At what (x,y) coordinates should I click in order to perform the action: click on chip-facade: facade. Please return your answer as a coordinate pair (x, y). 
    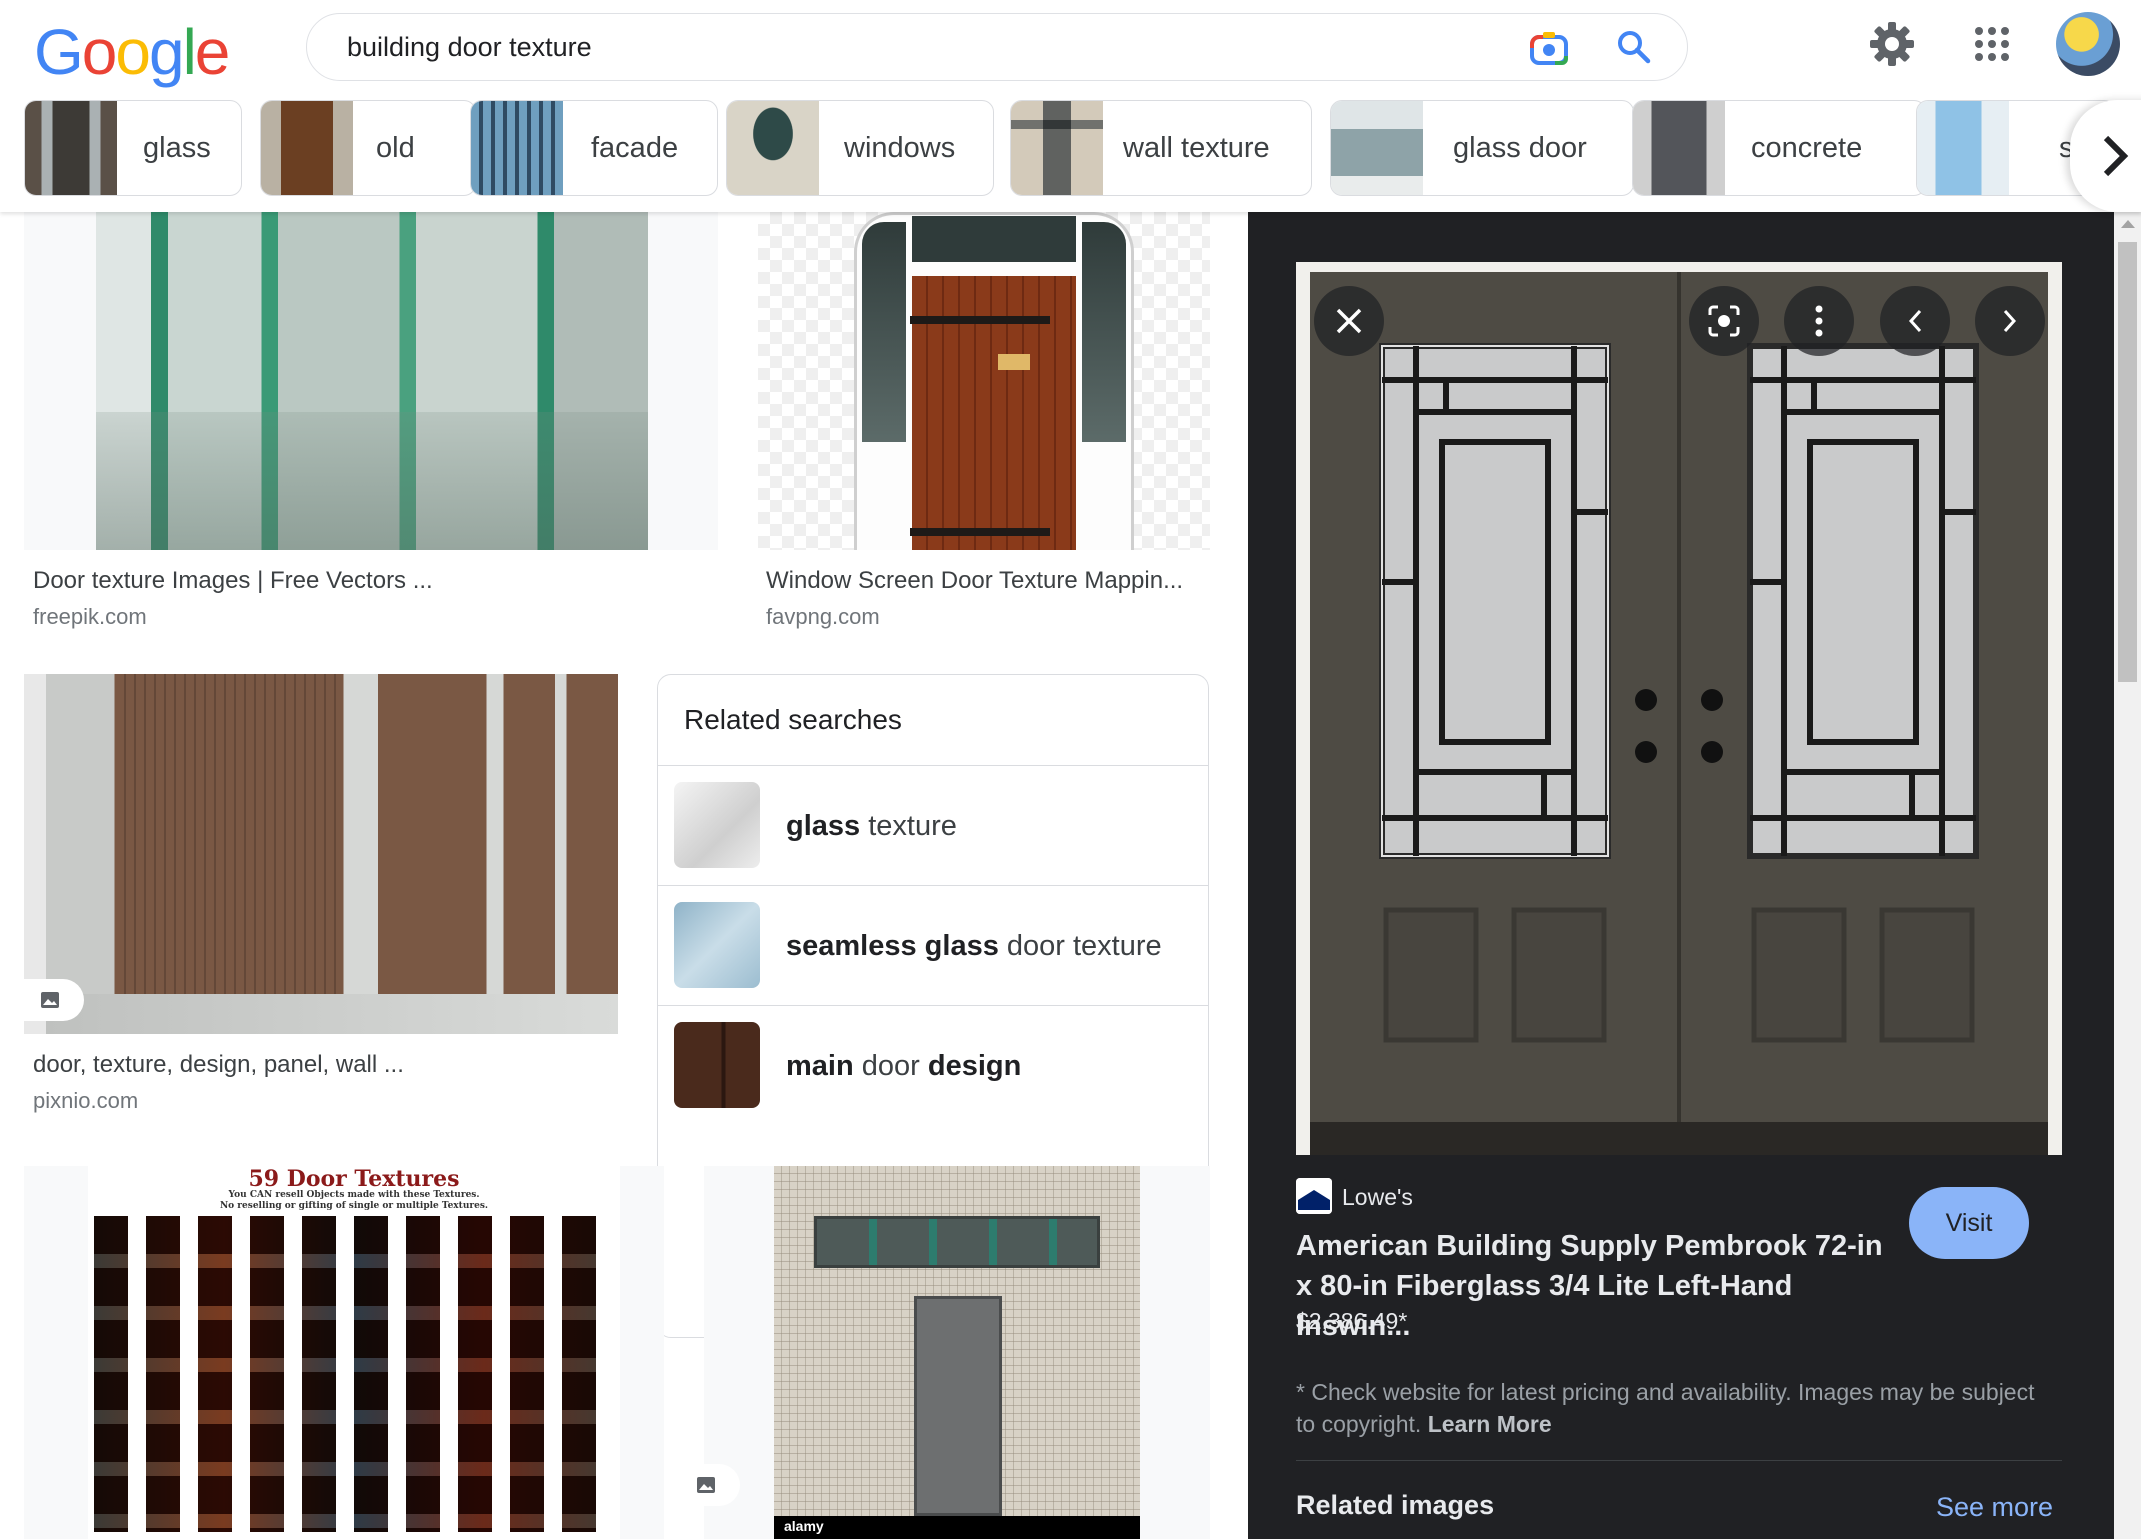
    Looking at the image, I should click on (594, 148).